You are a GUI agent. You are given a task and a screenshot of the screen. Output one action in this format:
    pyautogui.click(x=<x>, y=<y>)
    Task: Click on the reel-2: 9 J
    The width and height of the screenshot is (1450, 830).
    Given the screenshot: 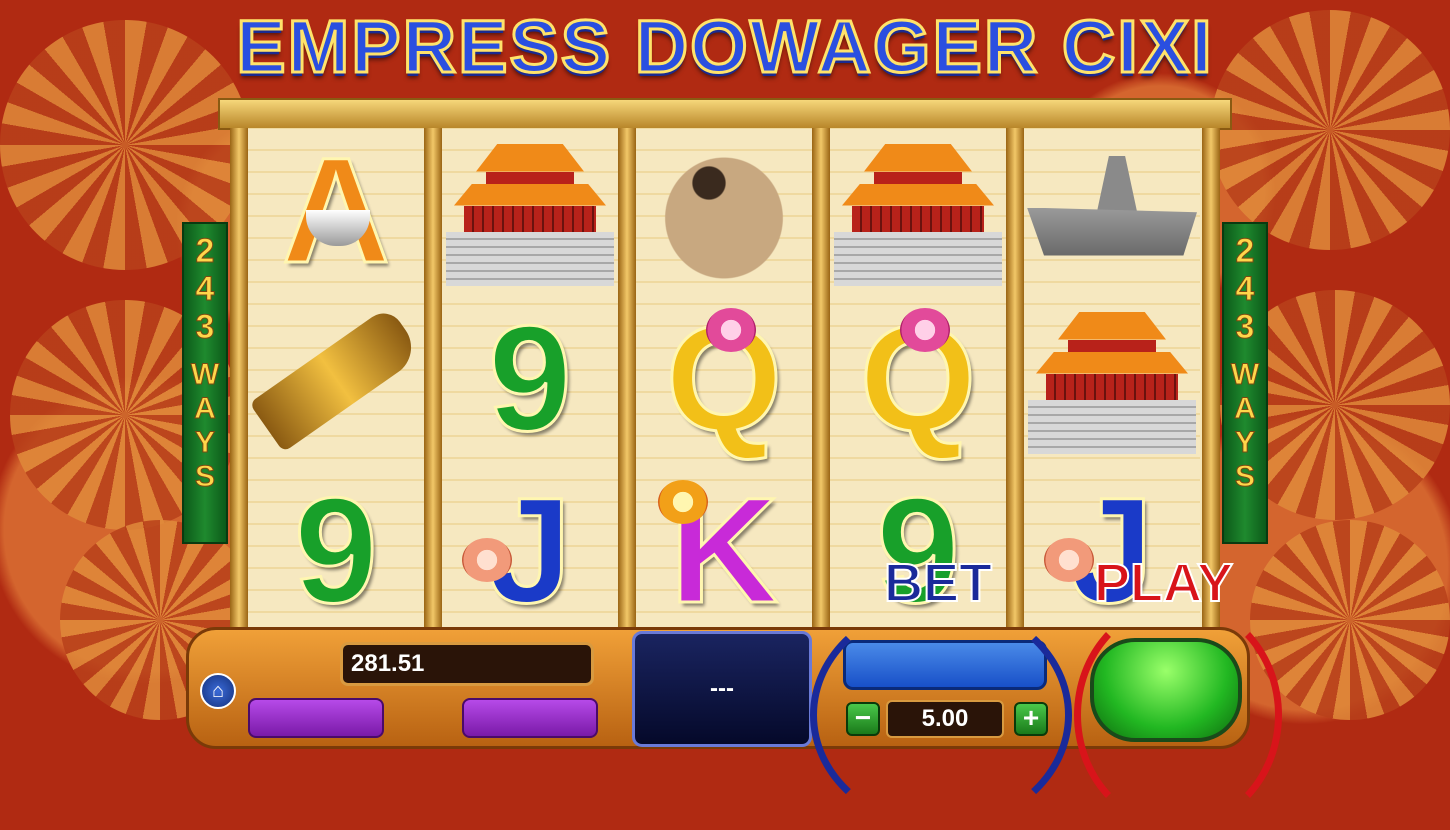 What is the action you would take?
    pyautogui.click(x=530, y=382)
    